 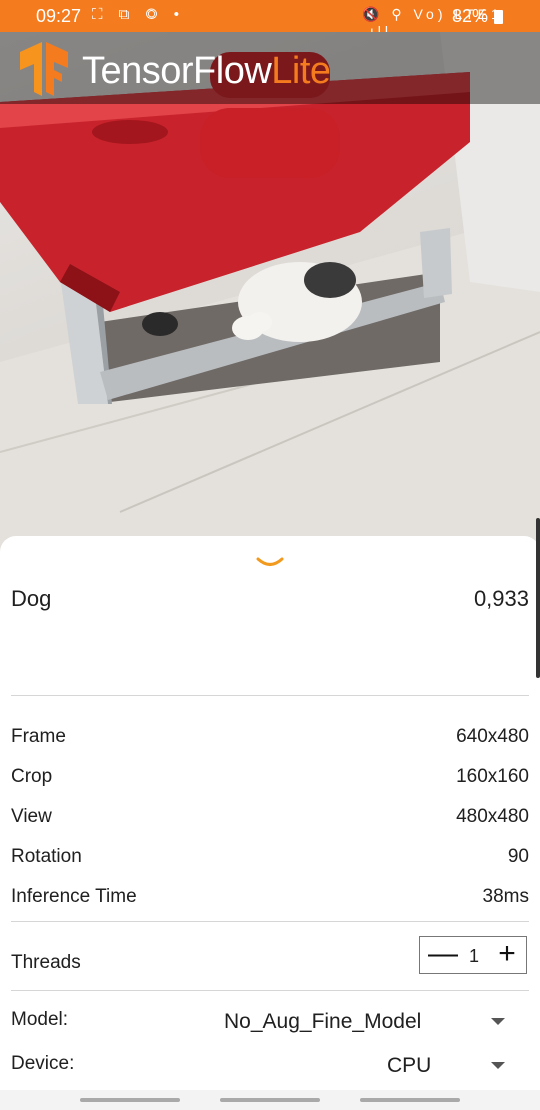 What do you see at coordinates (492, 736) in the screenshot?
I see `frame-value: 640x480` at bounding box center [492, 736].